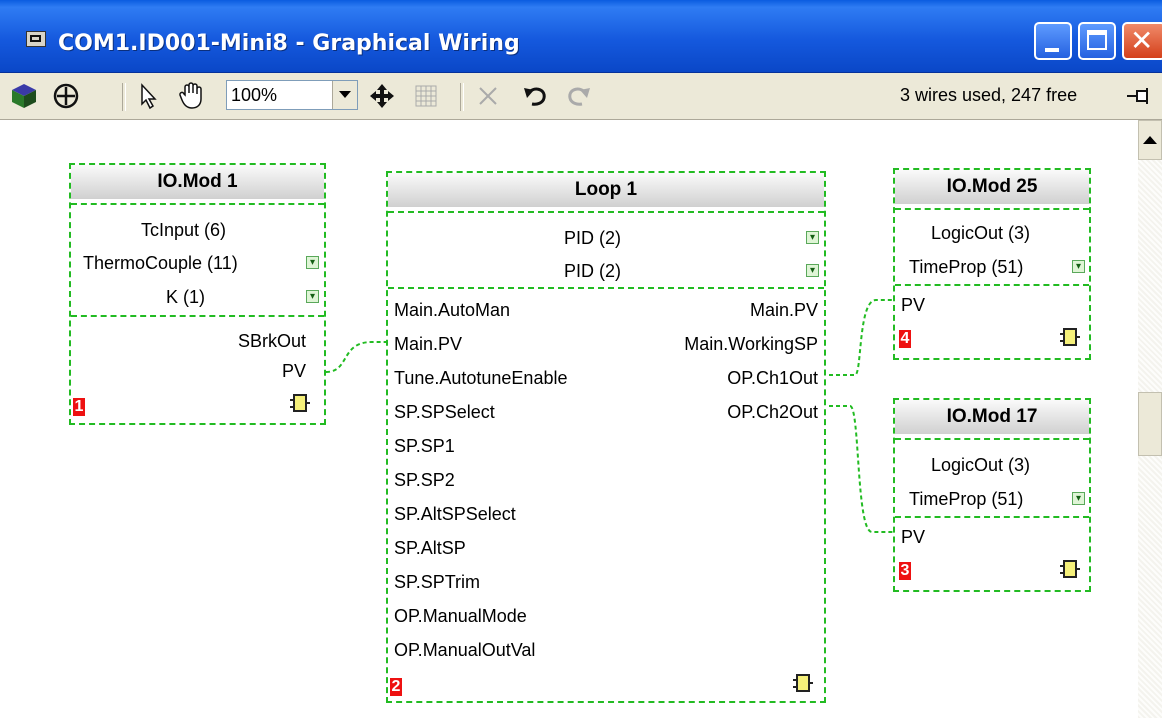 Image resolution: width=1162 pixels, height=718 pixels. What do you see at coordinates (859, 337) in the screenshot?
I see `wire-loop1-ch1out-to-iomod25-pv` at bounding box center [859, 337].